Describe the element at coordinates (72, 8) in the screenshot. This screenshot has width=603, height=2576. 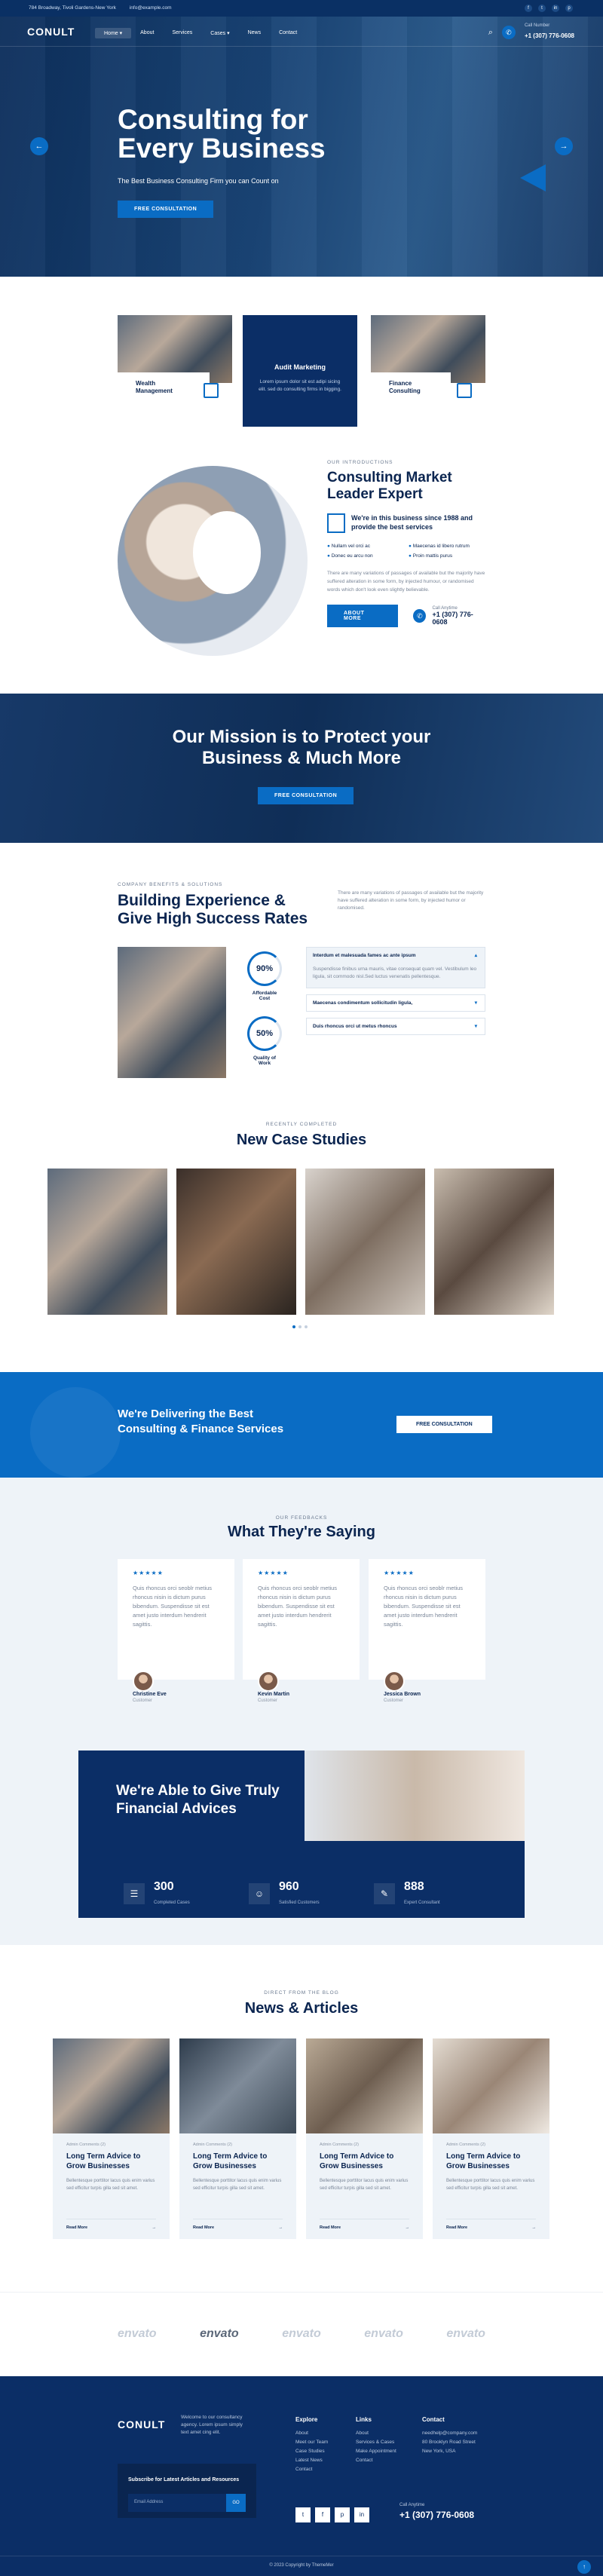
I see `address-text: 784 Broadway, Tivoli Gardens-New York` at that location.